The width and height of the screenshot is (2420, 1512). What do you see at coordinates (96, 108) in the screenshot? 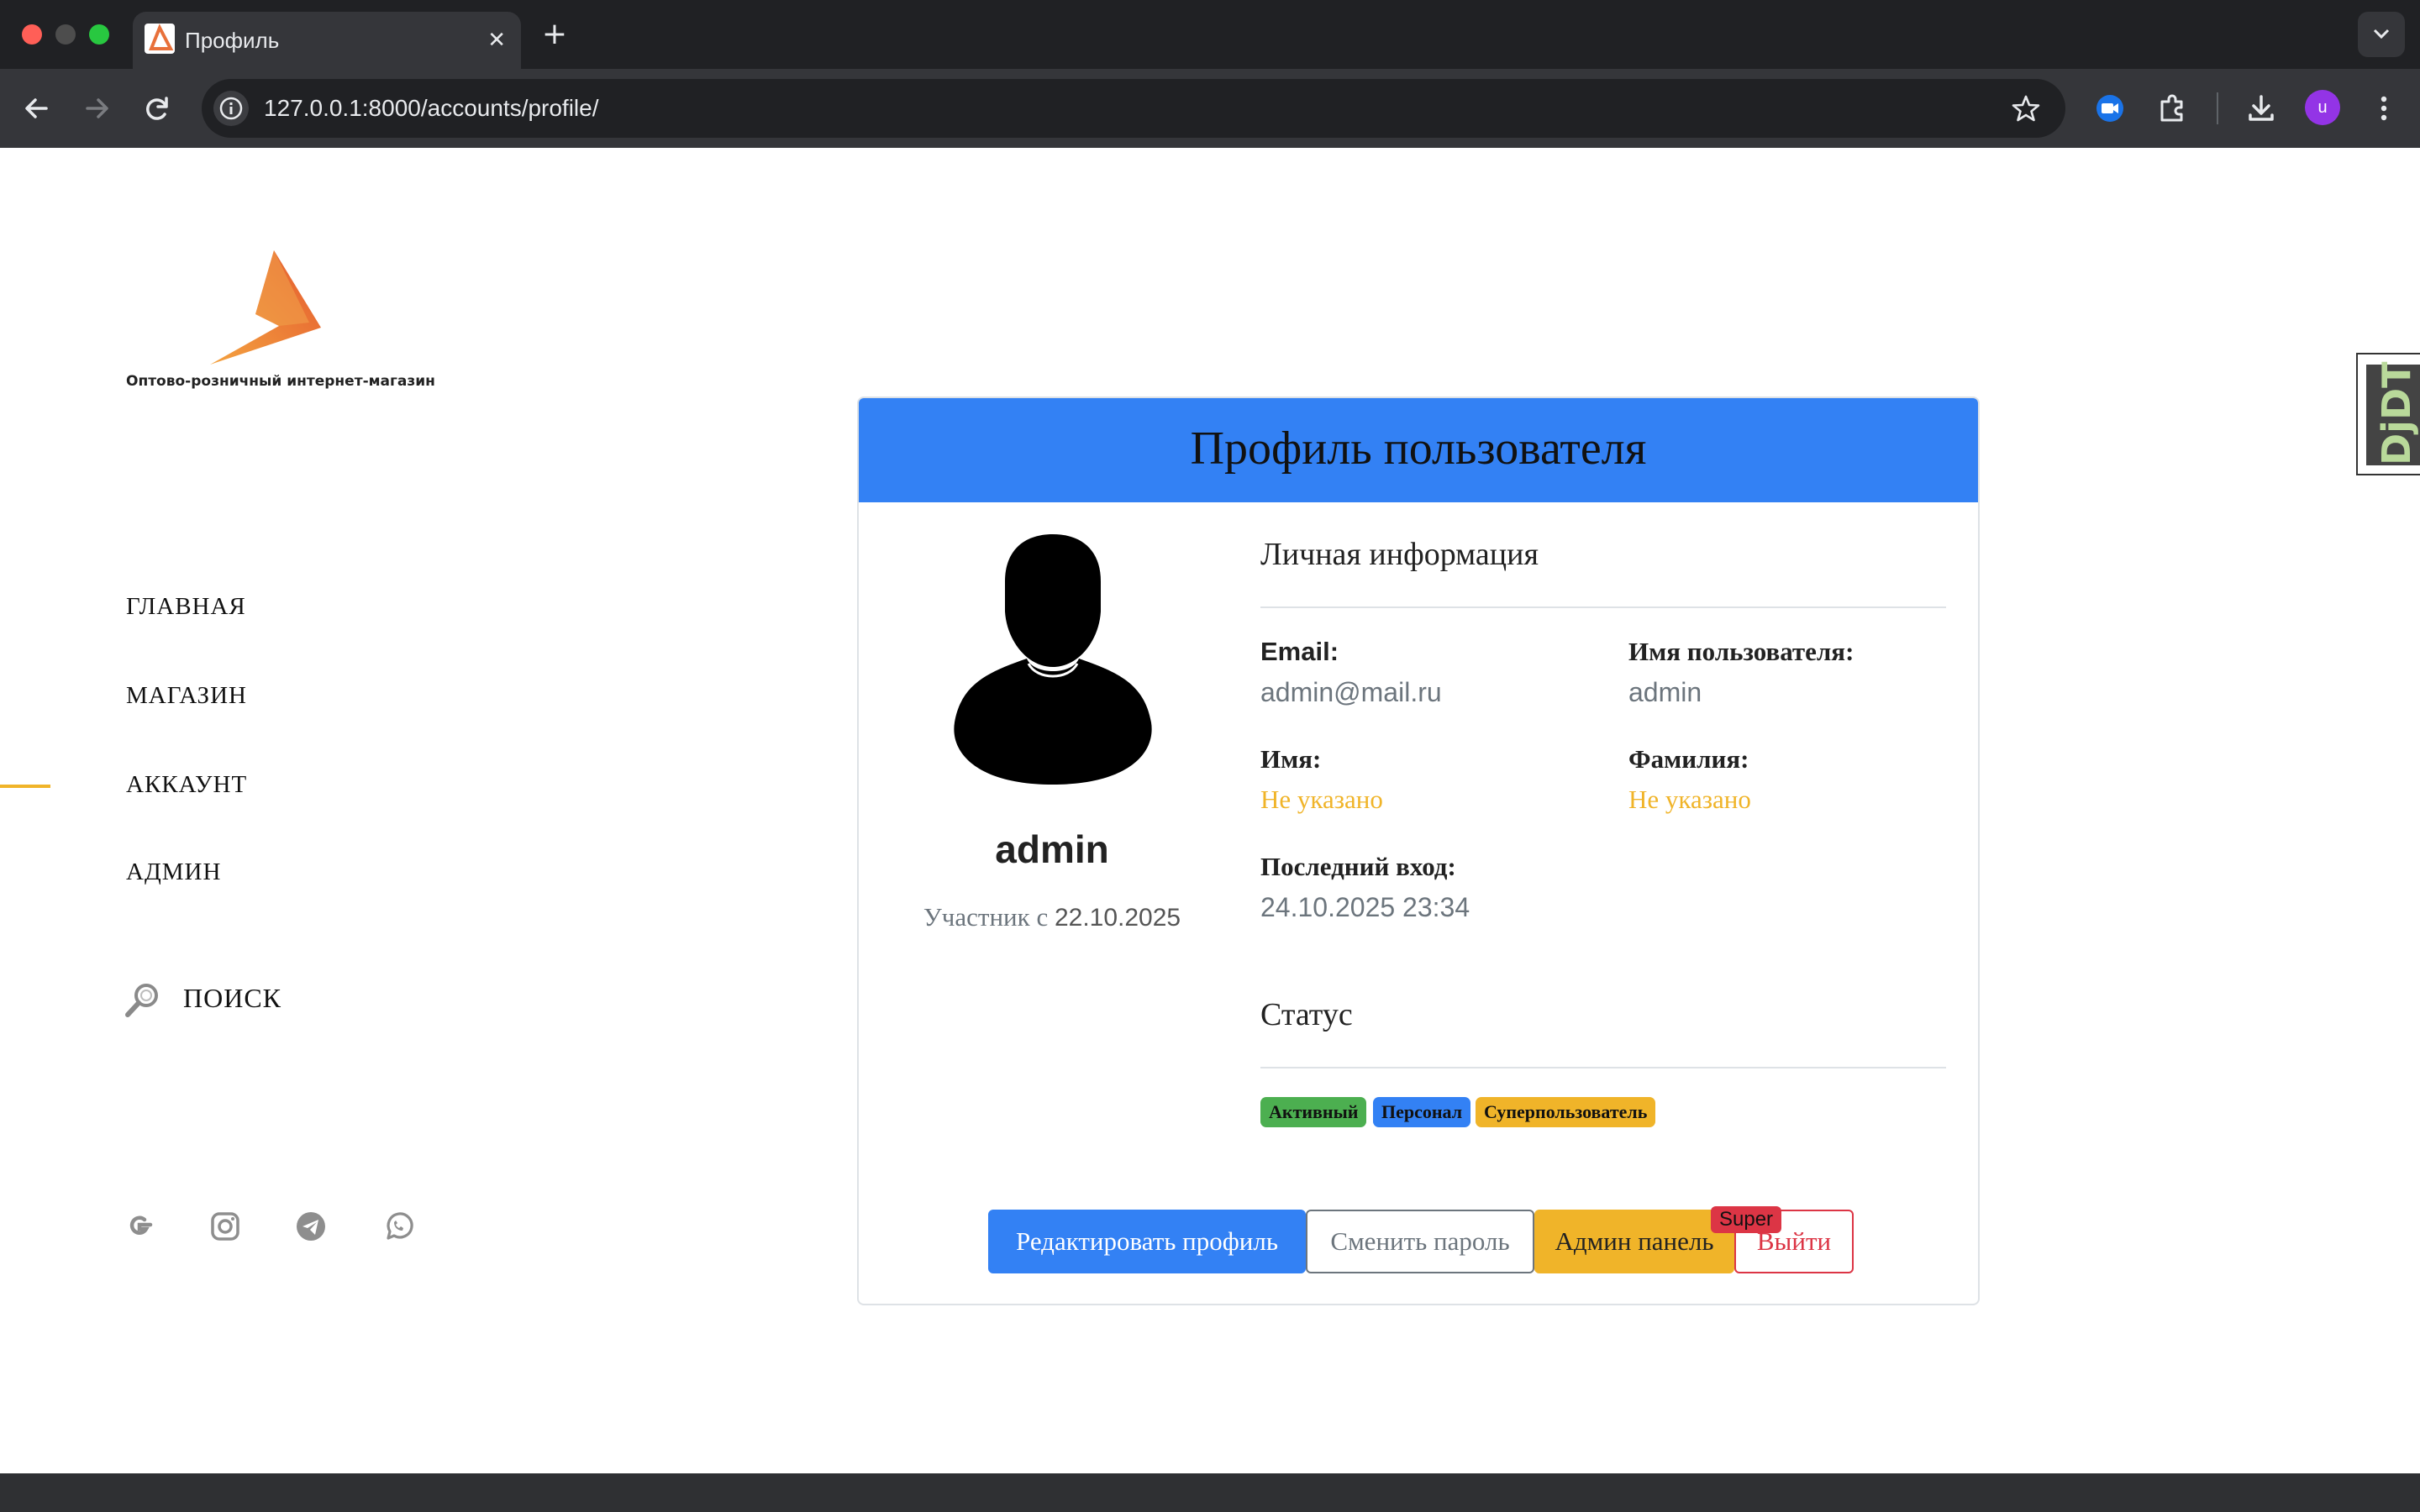
I see `forward-arrow-icon` at bounding box center [96, 108].